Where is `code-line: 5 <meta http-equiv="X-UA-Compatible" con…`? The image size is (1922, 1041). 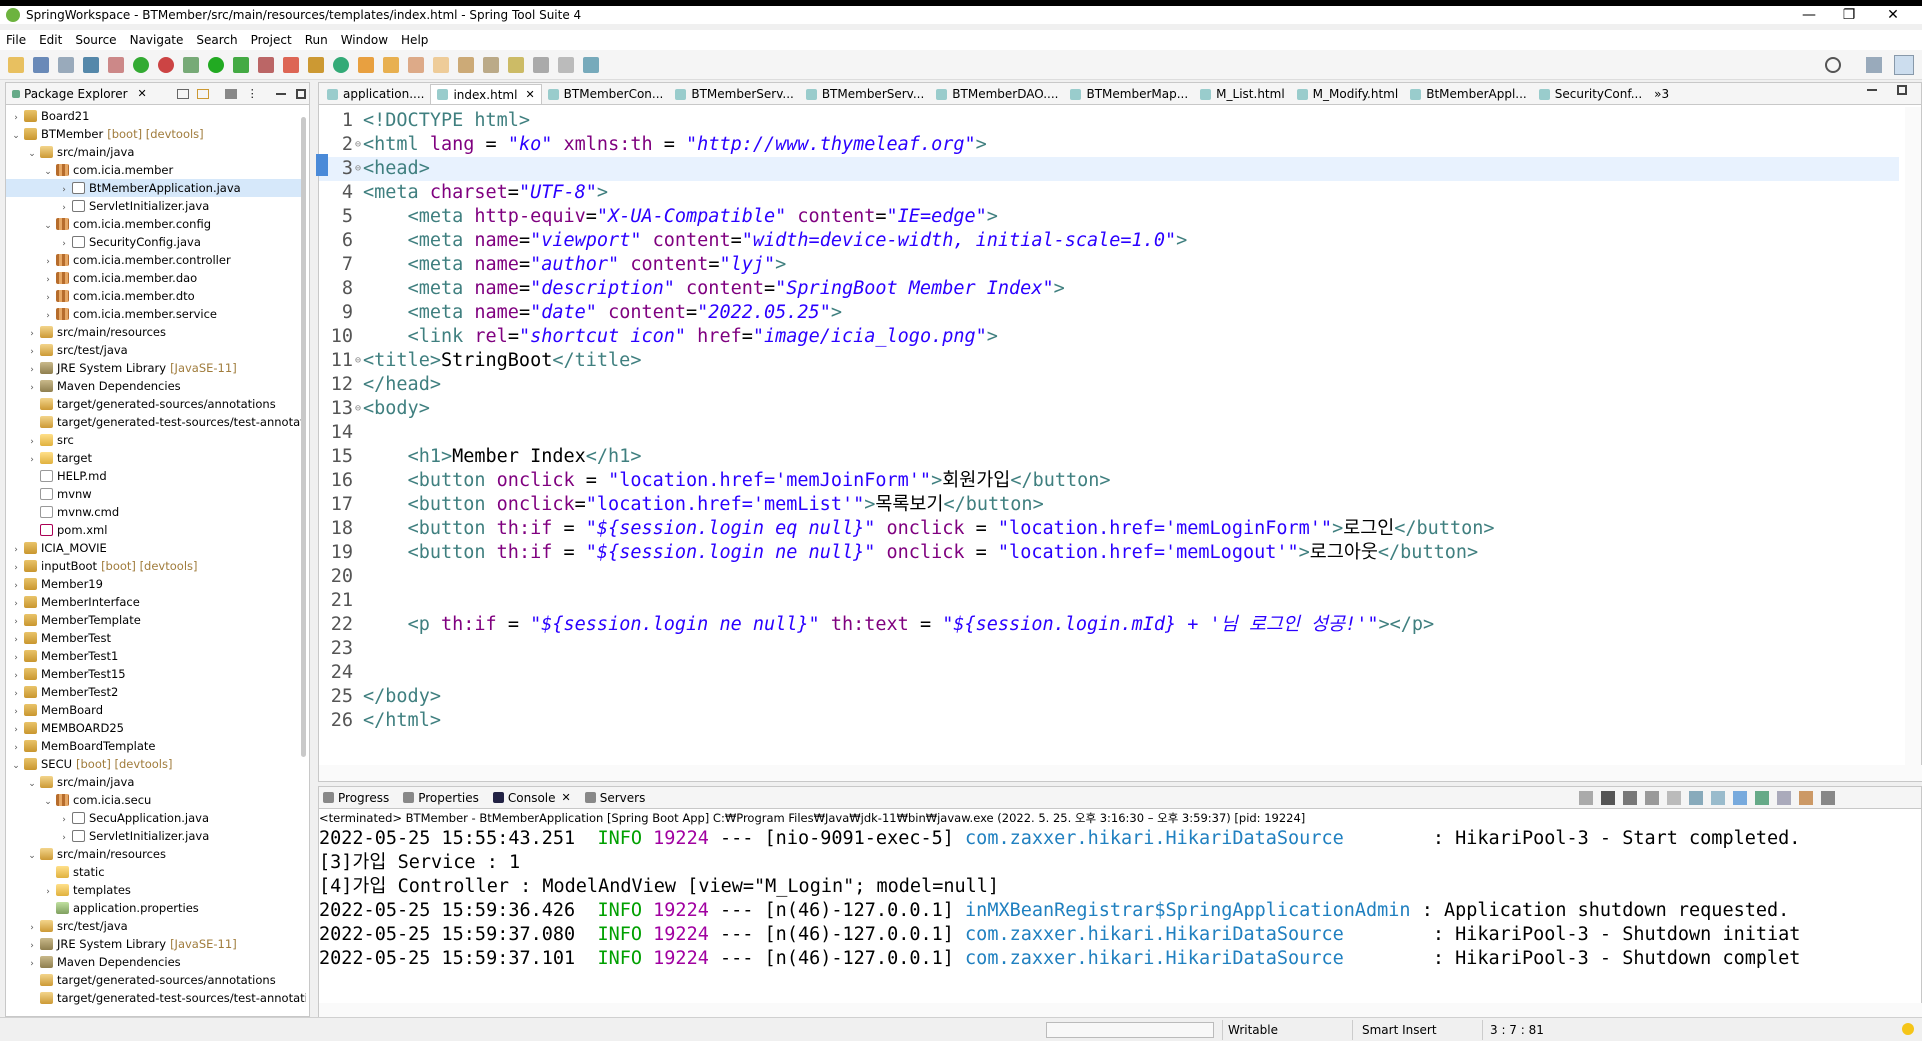 code-line: 5 <meta http-equiv="X-UA-Compatible" con… is located at coordinates (1109, 217).